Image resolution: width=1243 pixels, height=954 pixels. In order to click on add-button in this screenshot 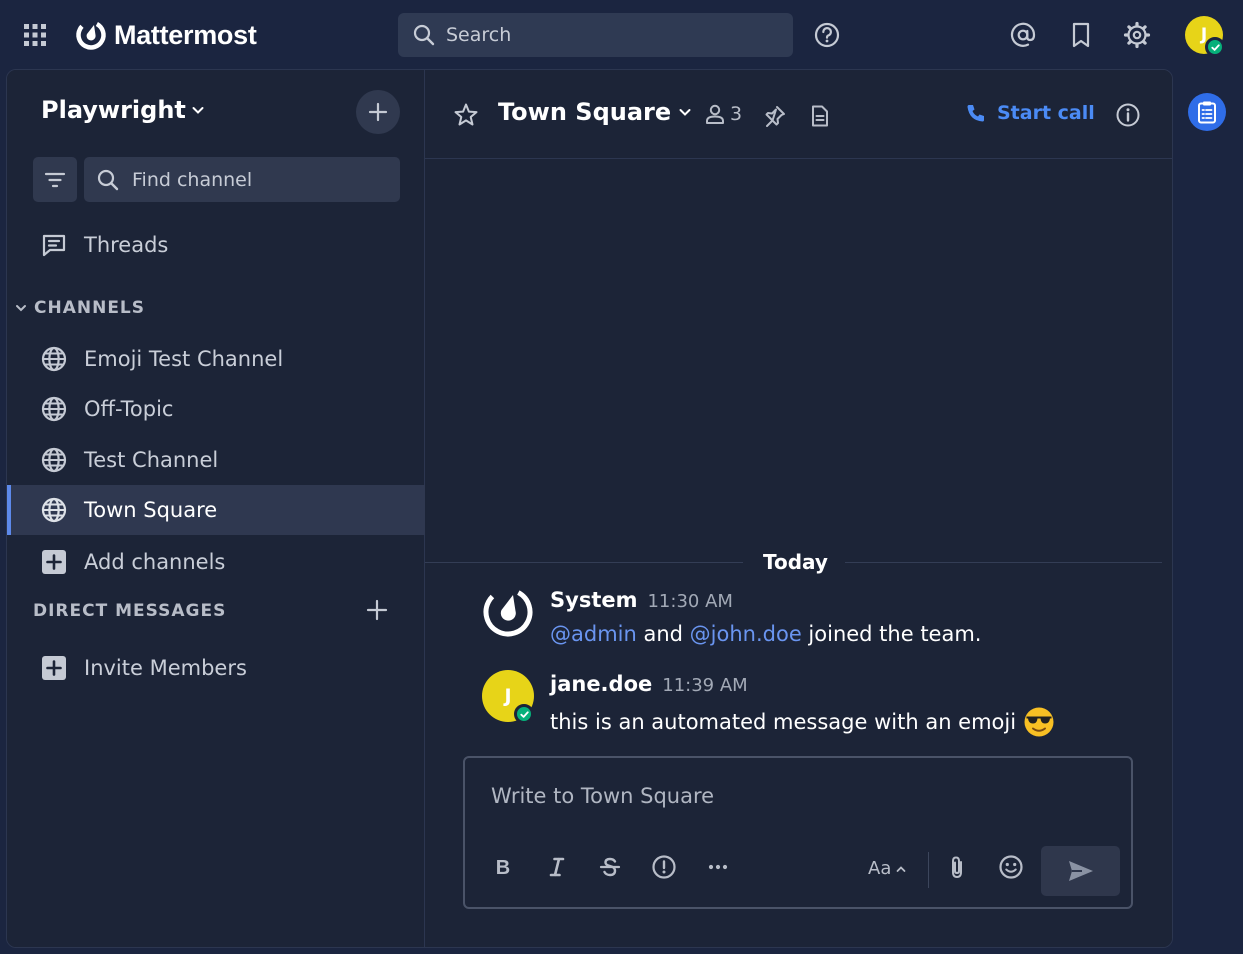, I will do `click(378, 112)`.